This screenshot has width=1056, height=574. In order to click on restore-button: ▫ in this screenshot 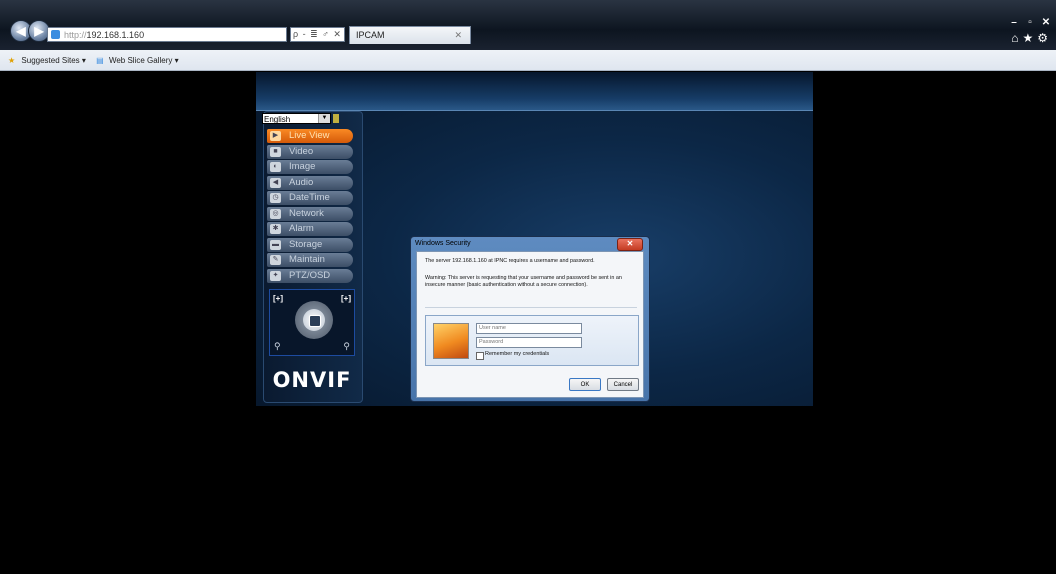, I will do `click(1030, 23)`.